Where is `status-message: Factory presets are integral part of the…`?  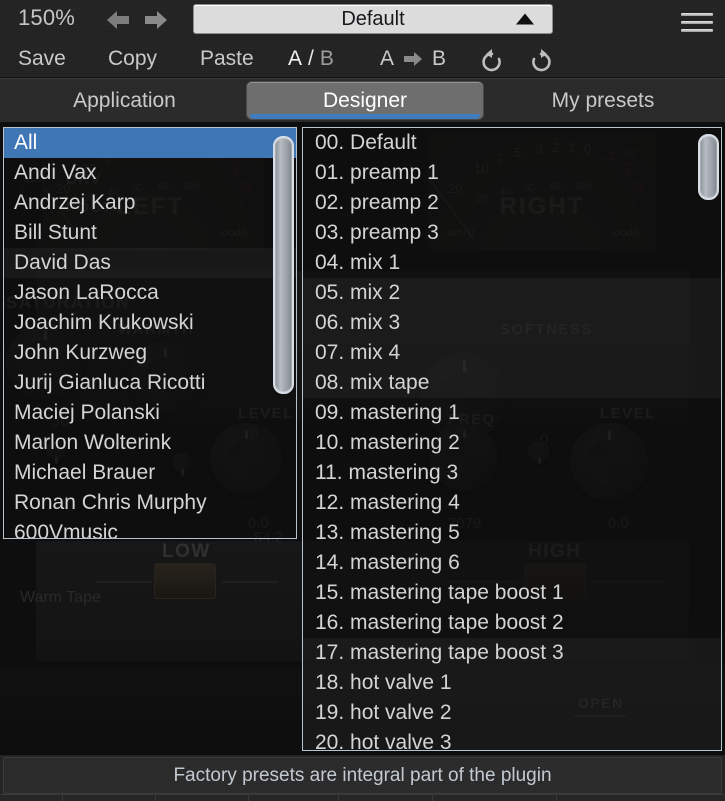
status-message: Factory presets are integral part of the… is located at coordinates (362, 775).